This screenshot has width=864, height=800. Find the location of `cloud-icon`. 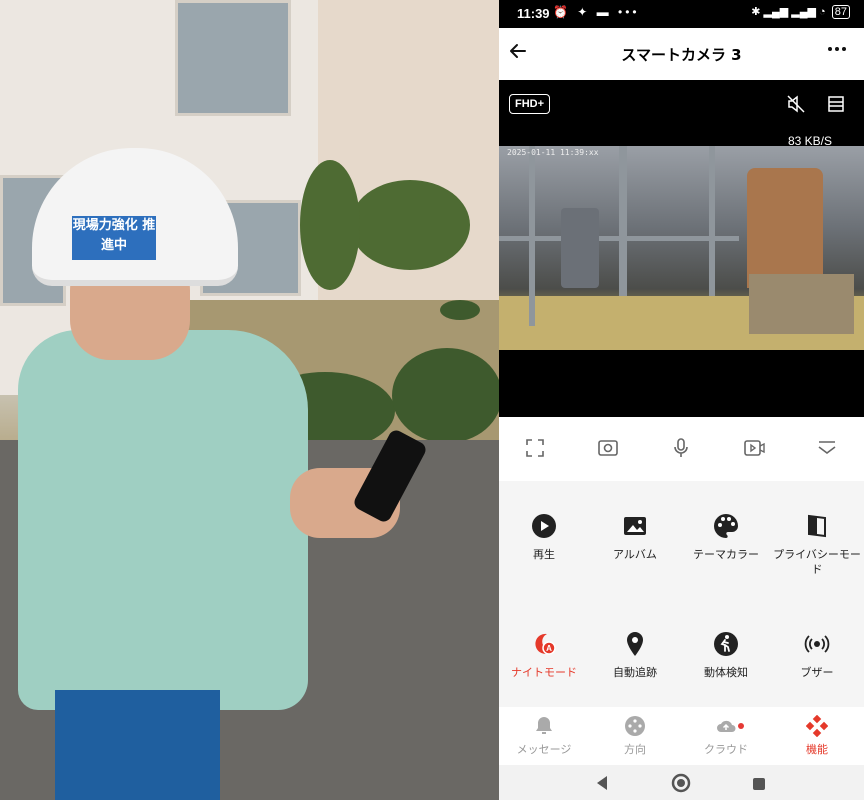

cloud-icon is located at coordinates (726, 726).